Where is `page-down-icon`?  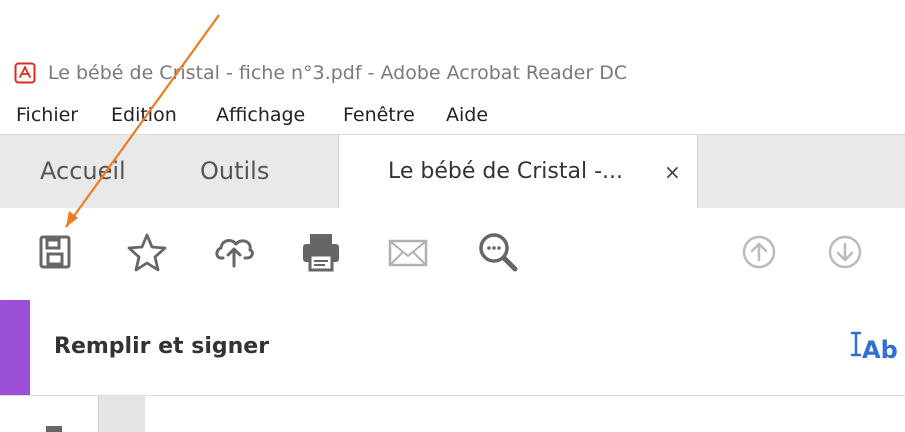 page-down-icon is located at coordinates (845, 254).